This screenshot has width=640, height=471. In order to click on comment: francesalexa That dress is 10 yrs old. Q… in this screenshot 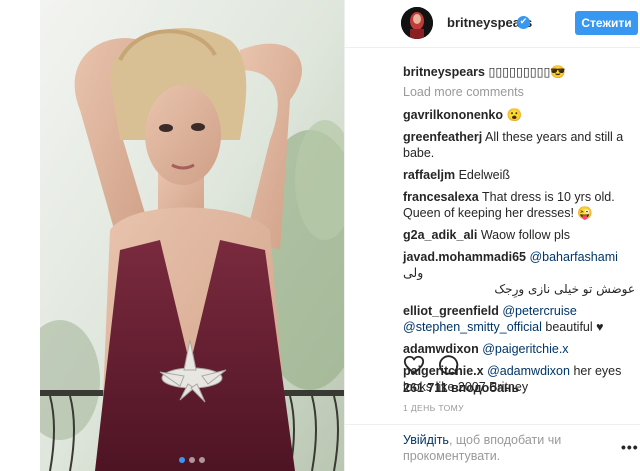, I will do `click(519, 205)`.